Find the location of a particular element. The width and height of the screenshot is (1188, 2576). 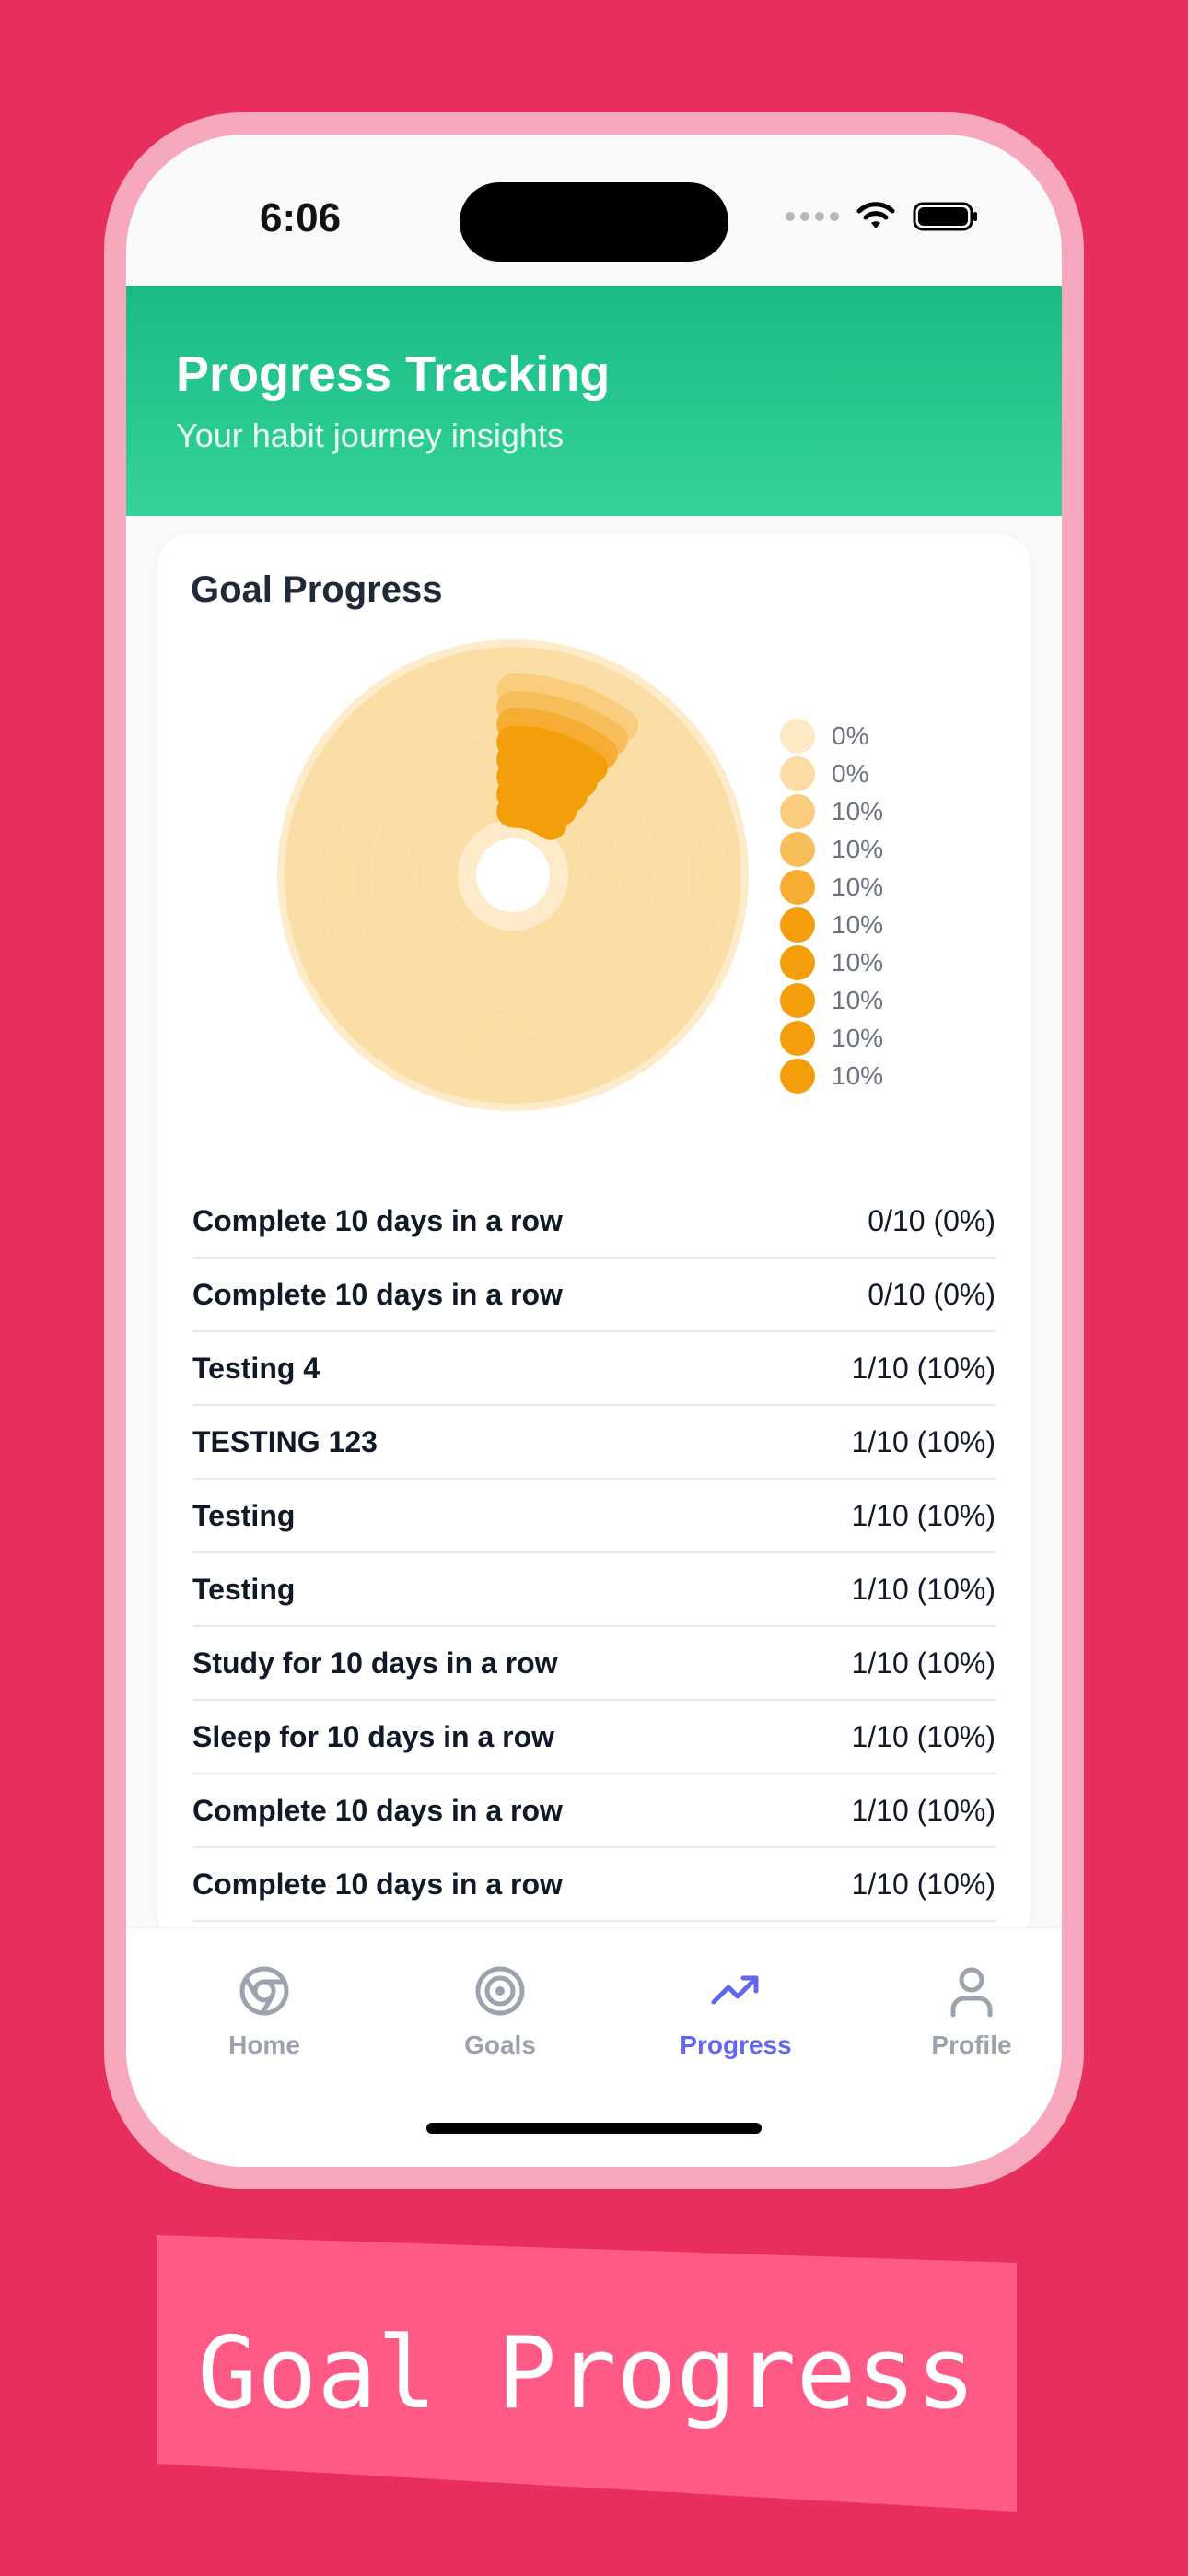

tab-progress-label: Progress is located at coordinates (736, 2045).